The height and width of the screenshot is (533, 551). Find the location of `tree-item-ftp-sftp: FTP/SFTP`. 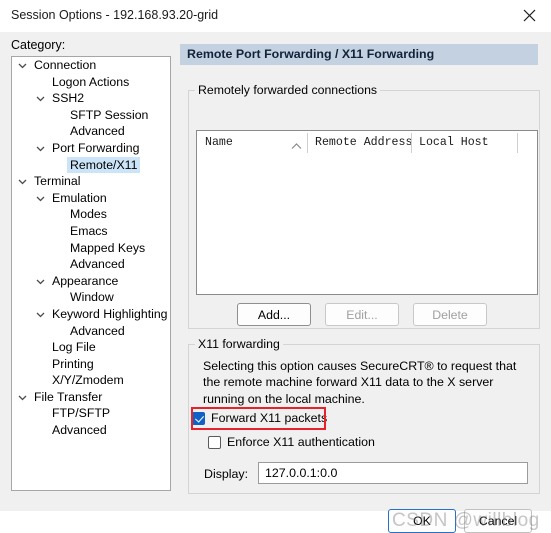

tree-item-ftp-sftp: FTP/SFTP is located at coordinates (91, 413).